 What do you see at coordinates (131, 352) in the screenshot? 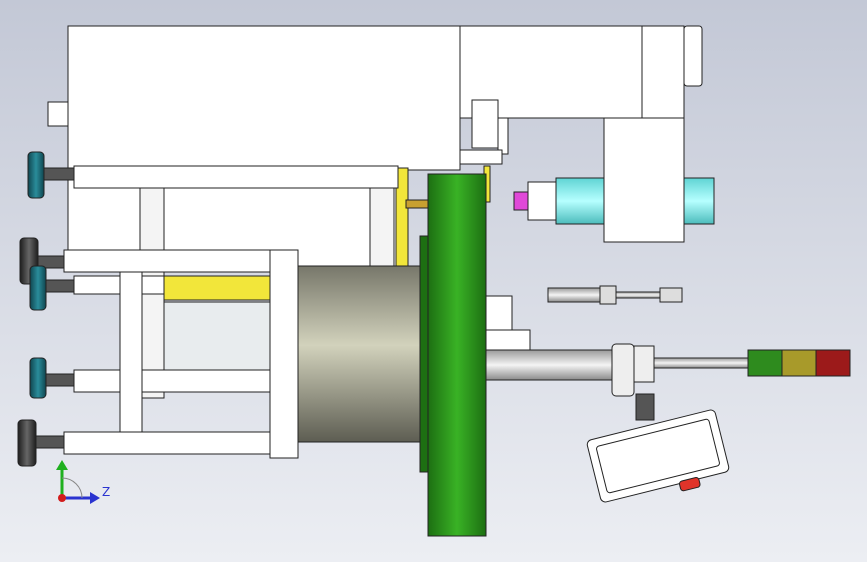
I see `frame-upright-left` at bounding box center [131, 352].